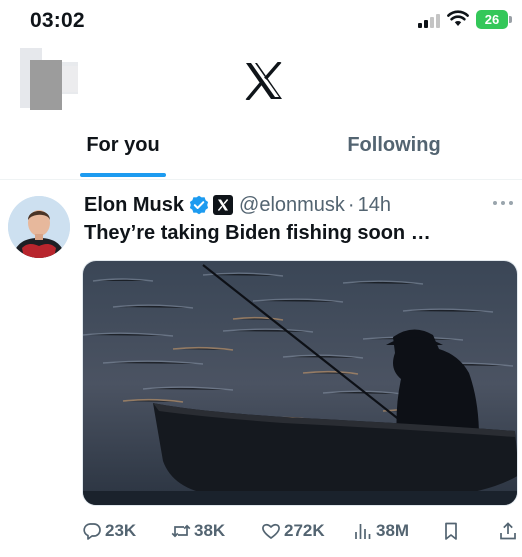  Describe the element at coordinates (121, 530) in the screenshot. I see `reply-count: 23K` at that location.